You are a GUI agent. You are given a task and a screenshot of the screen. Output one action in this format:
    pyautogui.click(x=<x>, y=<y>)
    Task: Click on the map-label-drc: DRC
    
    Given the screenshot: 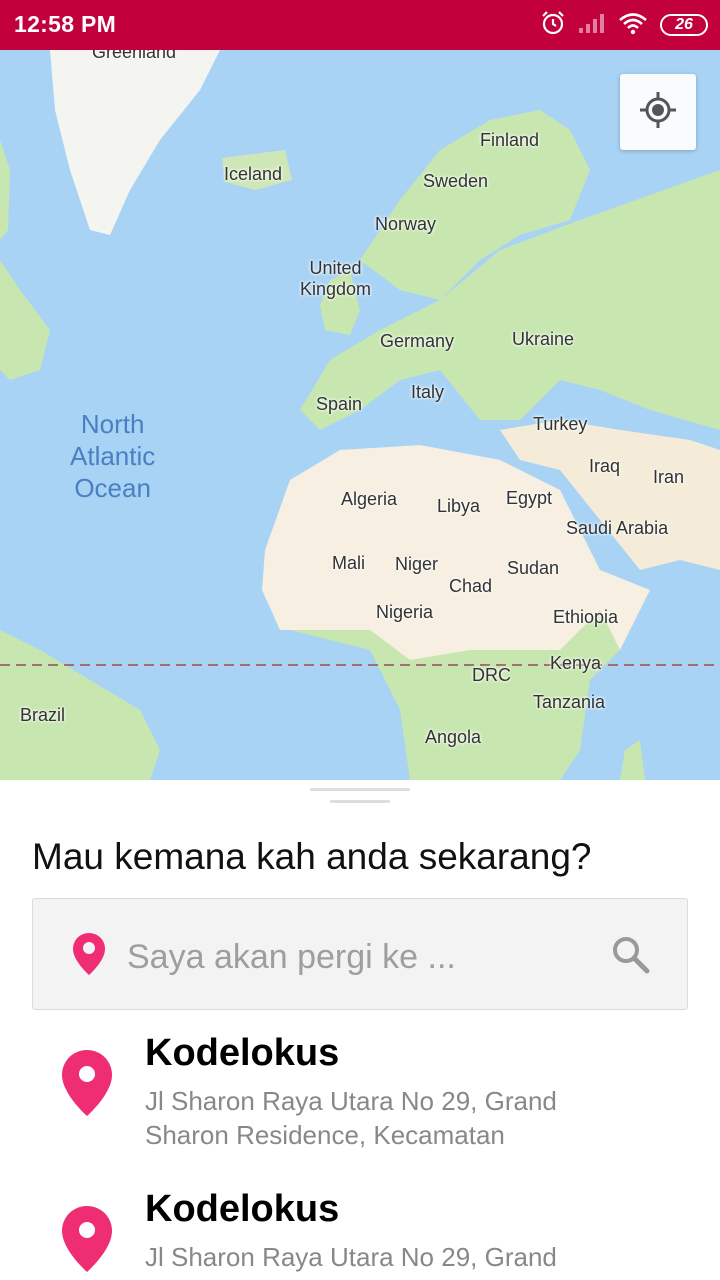 What is the action you would take?
    pyautogui.click(x=491, y=675)
    